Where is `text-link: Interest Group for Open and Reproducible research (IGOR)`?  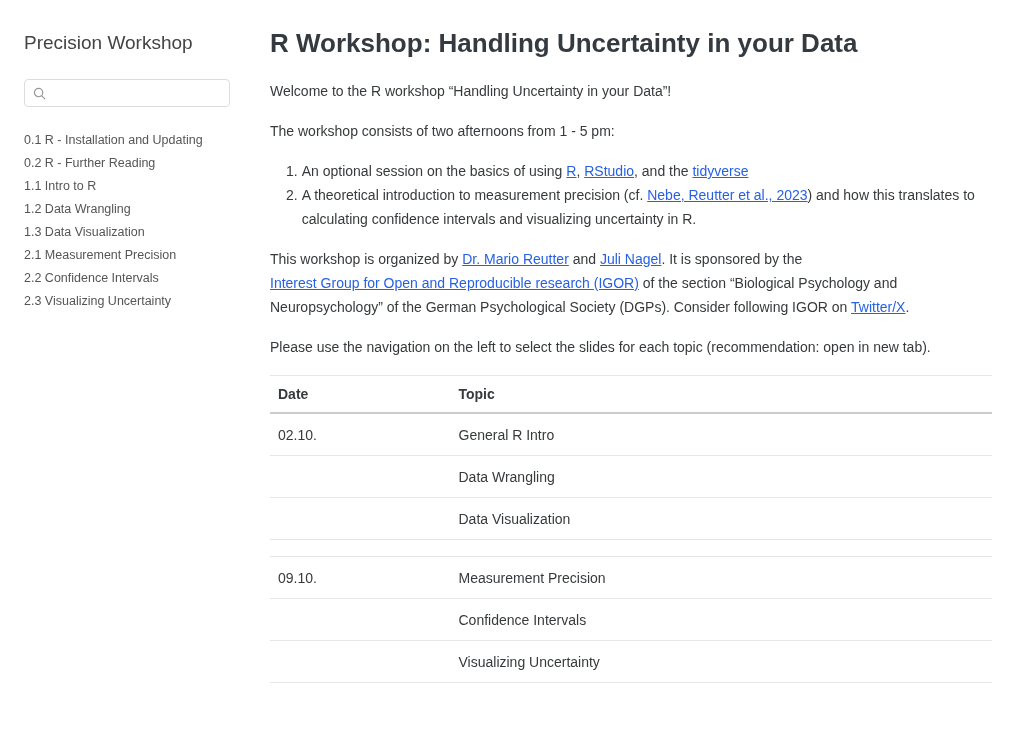 text-link: Interest Group for Open and Reproducible research (IGOR) is located at coordinates (454, 283).